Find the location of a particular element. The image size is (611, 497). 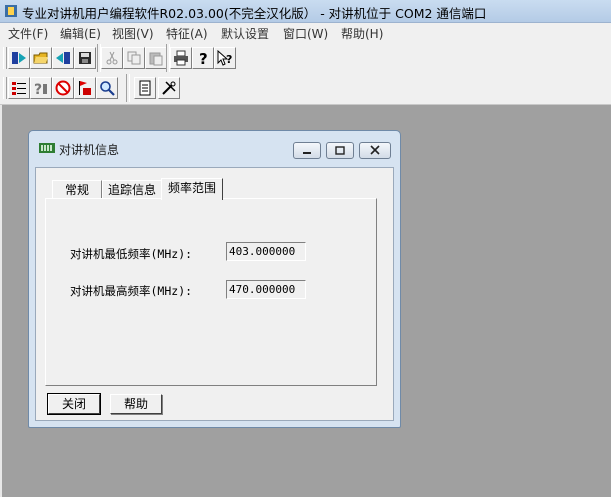

min-frequency-value: 403.000000 is located at coordinates (262, 251).